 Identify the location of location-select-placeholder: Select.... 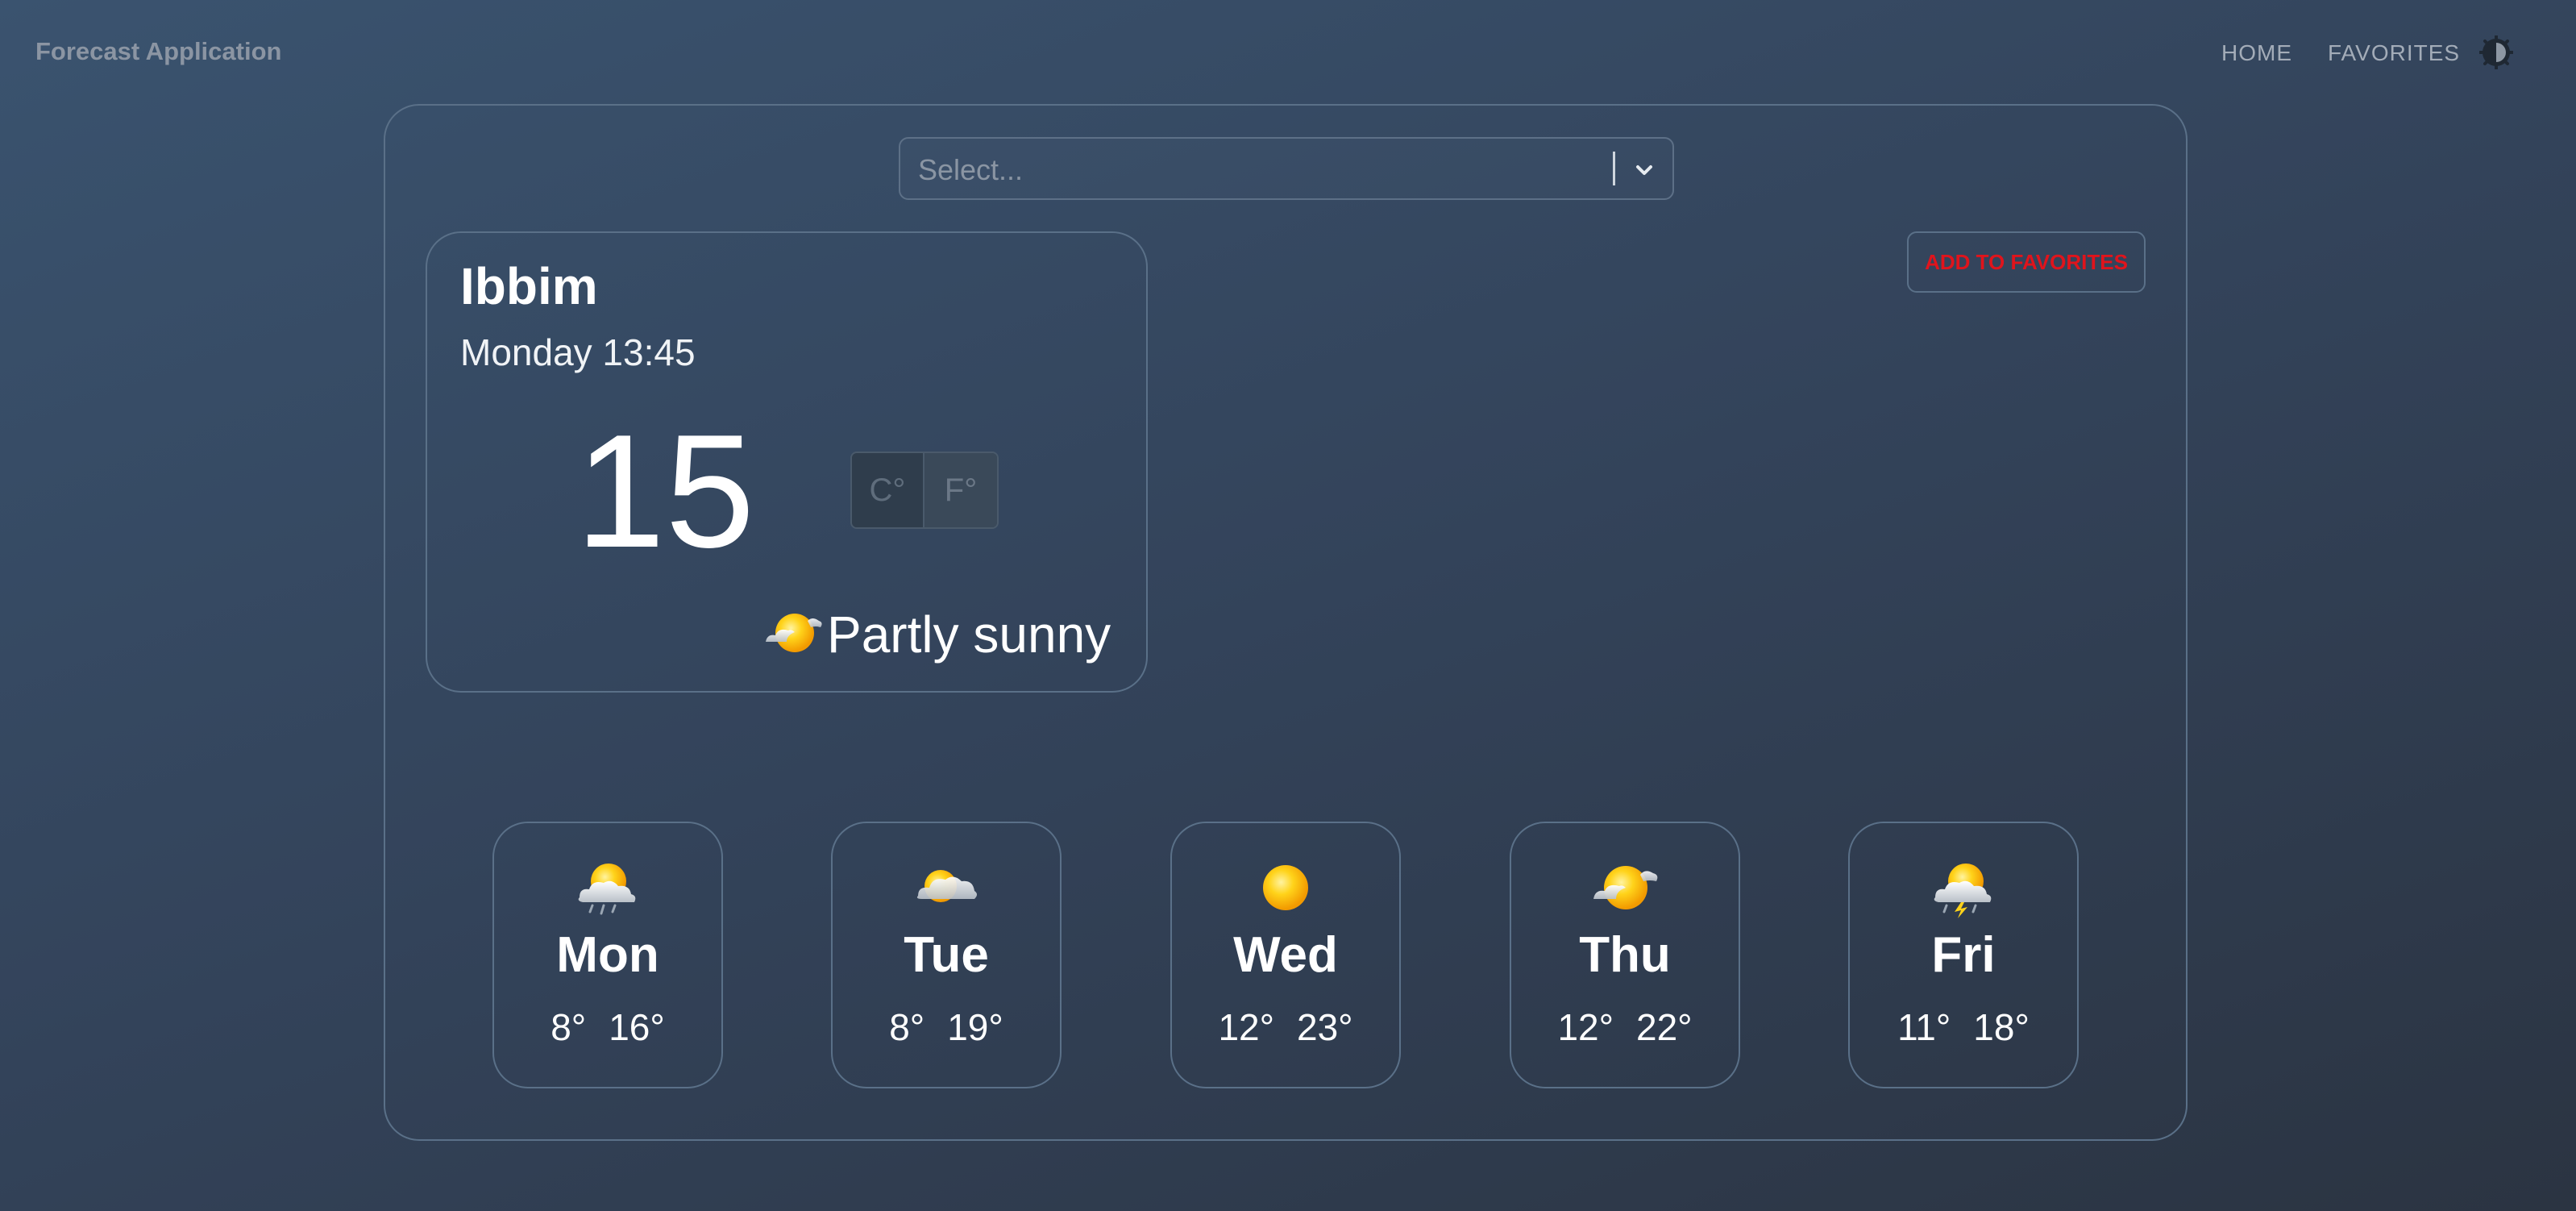
(971, 170).